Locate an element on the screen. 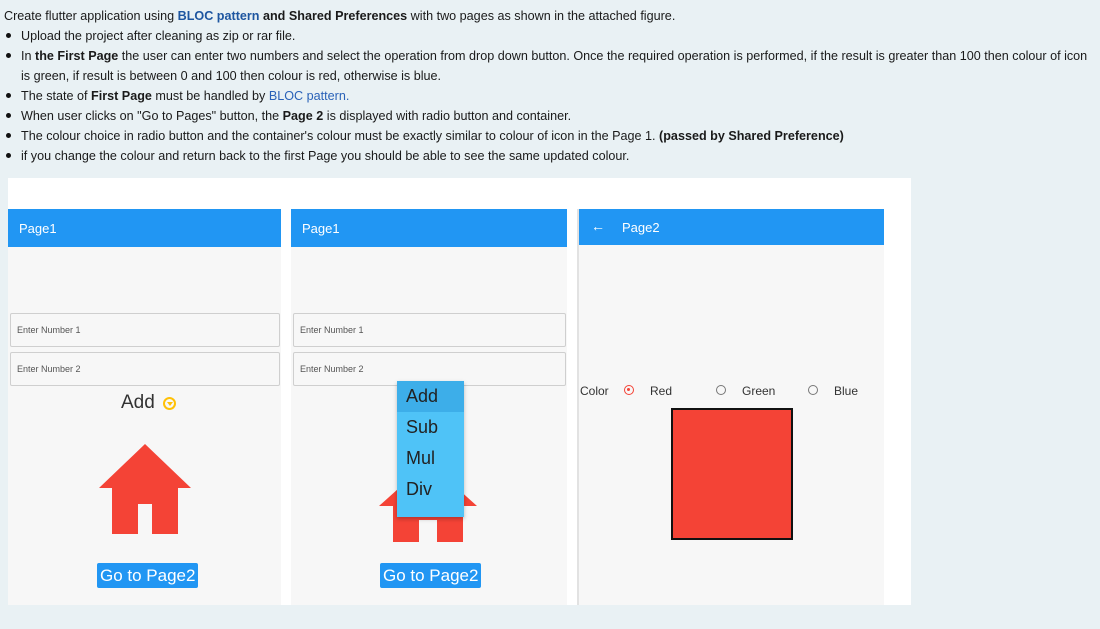 Image resolution: width=1100 pixels, height=629 pixels. radio-blue-label: Blue is located at coordinates (846, 391).